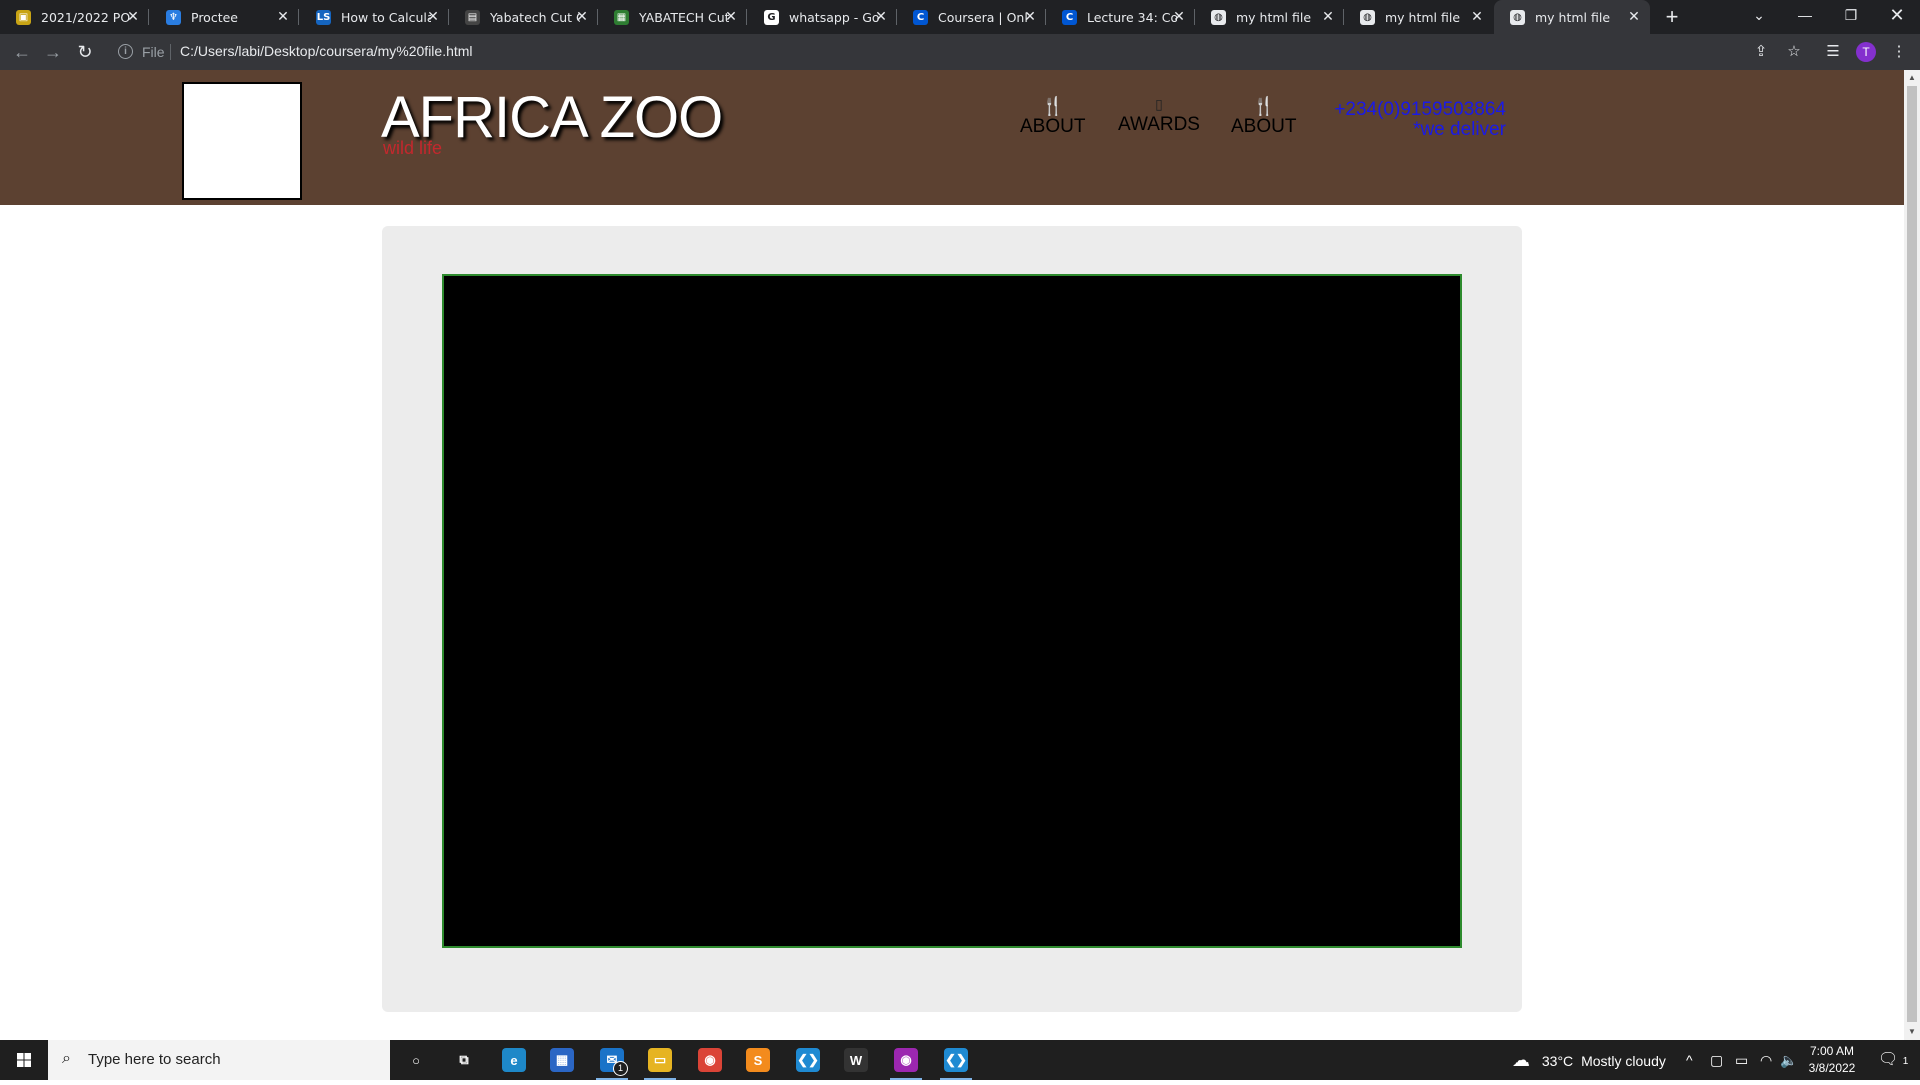 The height and width of the screenshot is (1085, 1920). I want to click on browser-tab: C Coursera | Onlin✕, so click(971, 17).